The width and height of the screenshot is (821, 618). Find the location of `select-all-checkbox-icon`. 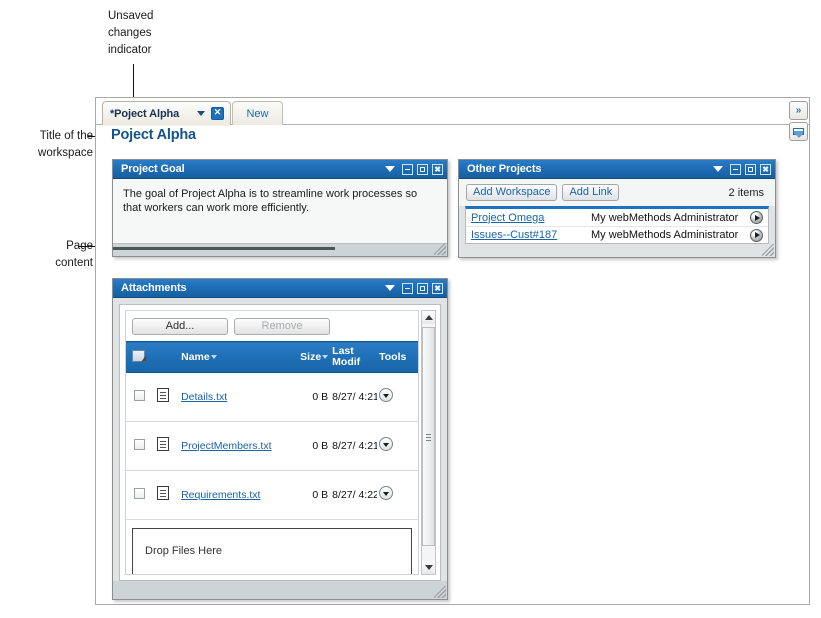

select-all-checkbox-icon is located at coordinates (138, 355).